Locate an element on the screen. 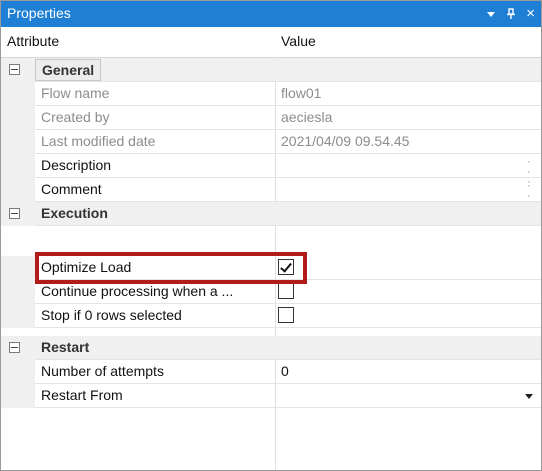  property-label: Number of attempts is located at coordinates (102, 371).